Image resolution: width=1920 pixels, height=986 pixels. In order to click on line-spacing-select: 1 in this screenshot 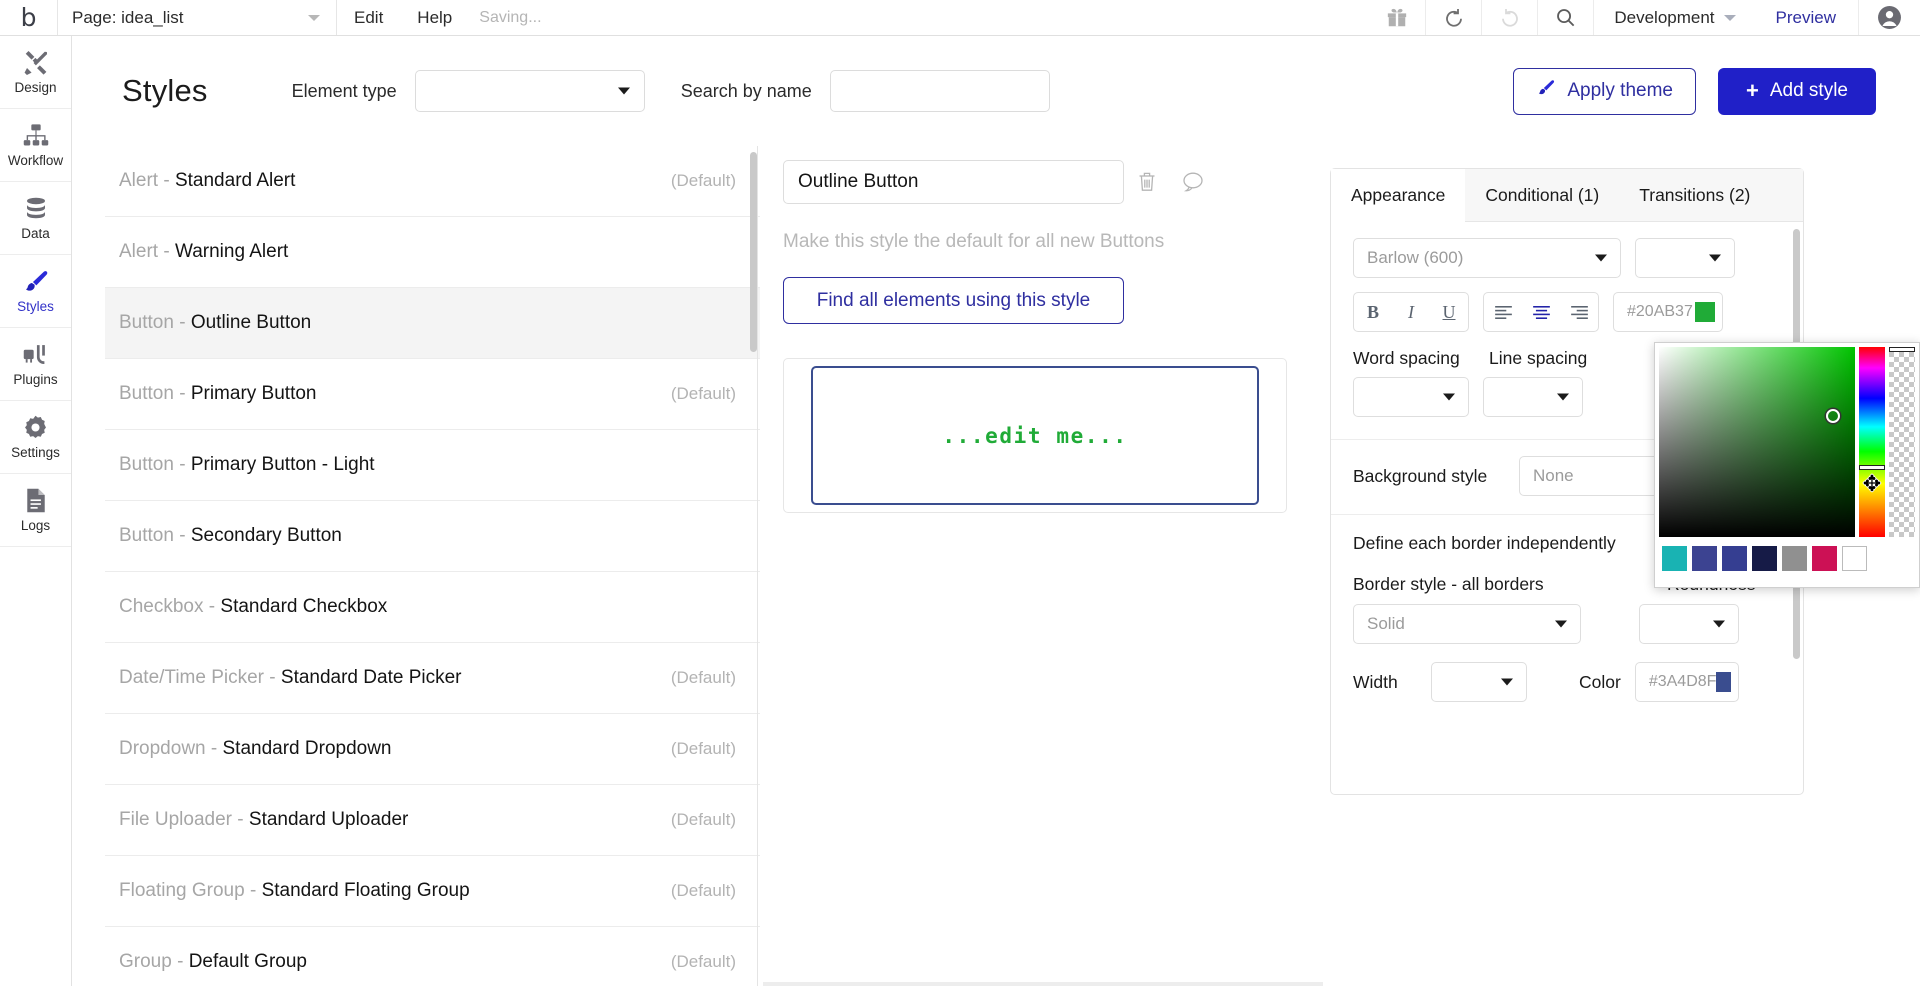, I will do `click(1533, 397)`.